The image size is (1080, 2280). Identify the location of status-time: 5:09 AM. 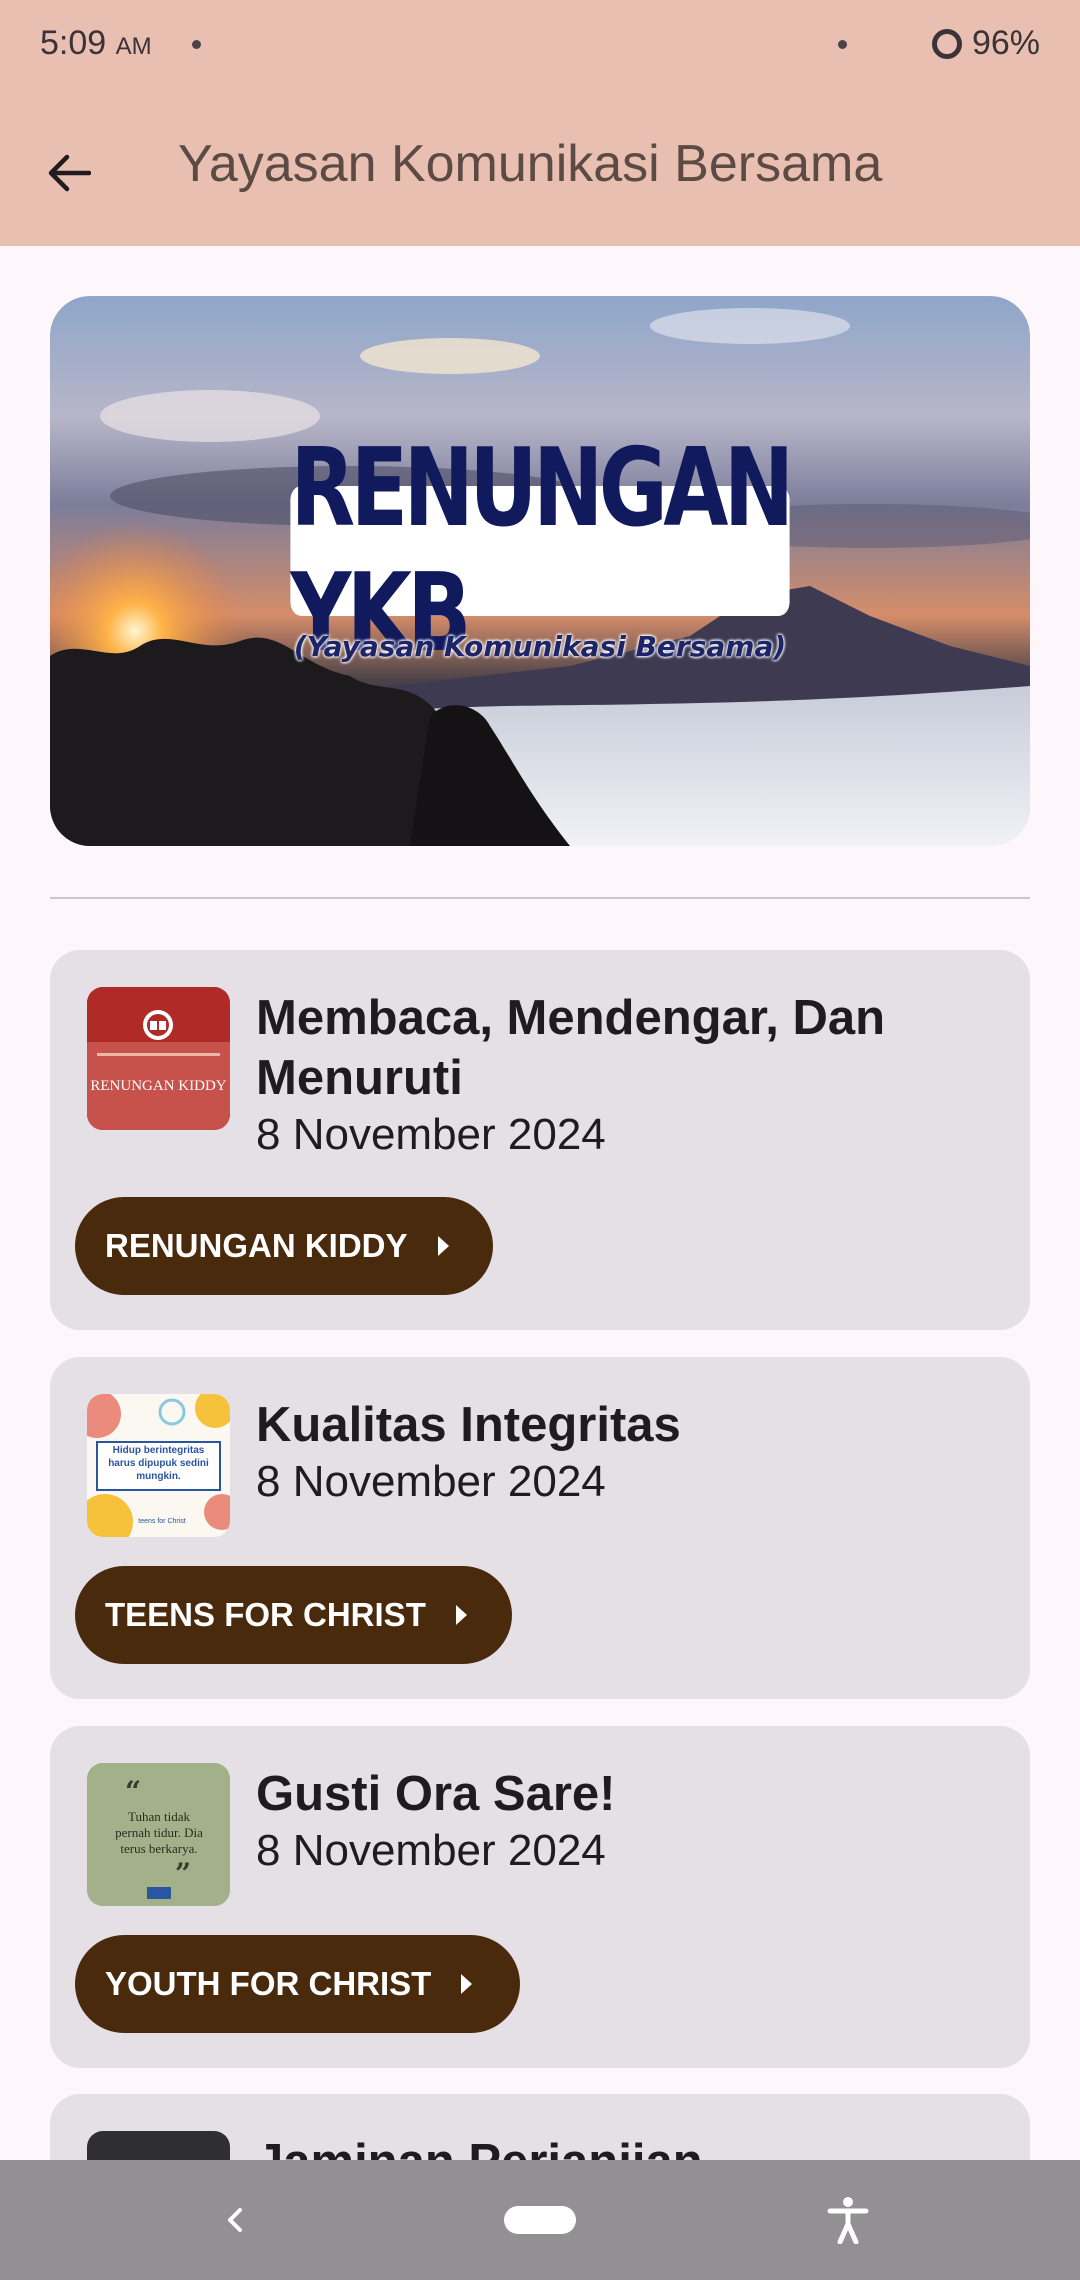
(96, 43).